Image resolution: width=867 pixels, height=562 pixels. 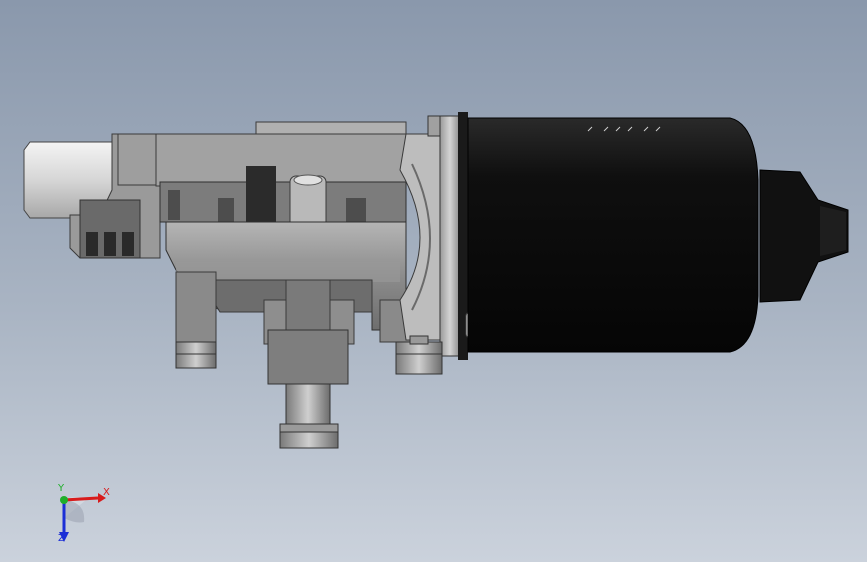 What do you see at coordinates (293, 283) in the screenshot?
I see `gearbox-housing` at bounding box center [293, 283].